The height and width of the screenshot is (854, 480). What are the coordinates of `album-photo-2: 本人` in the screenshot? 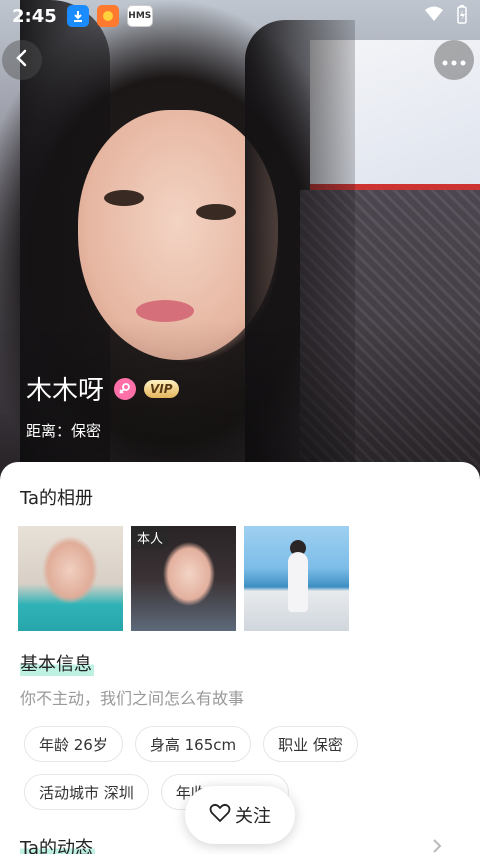 It's located at (183, 578).